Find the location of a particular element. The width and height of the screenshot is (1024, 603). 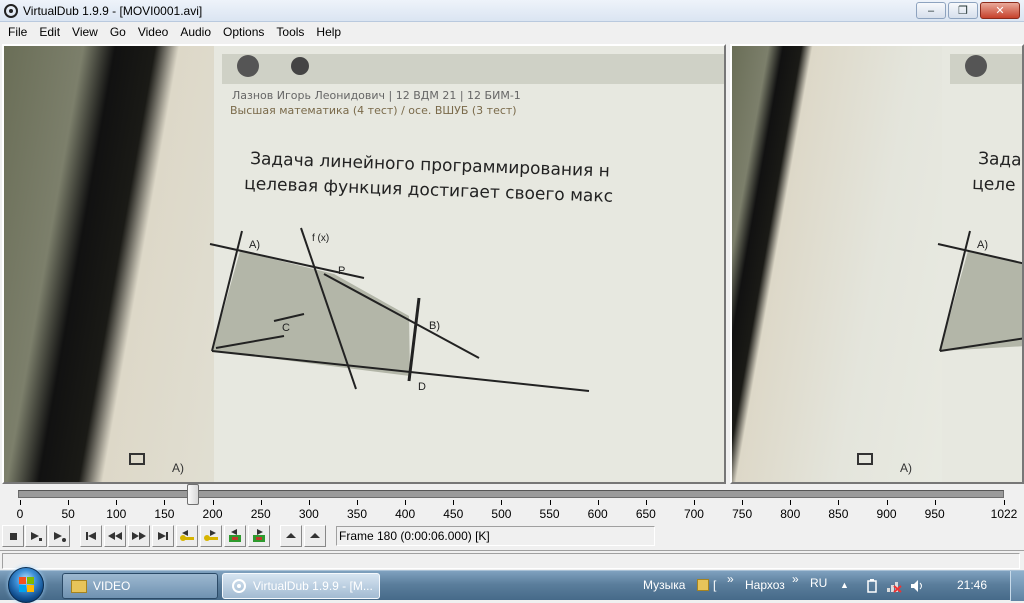

menu-help: Help is located at coordinates (328, 32).